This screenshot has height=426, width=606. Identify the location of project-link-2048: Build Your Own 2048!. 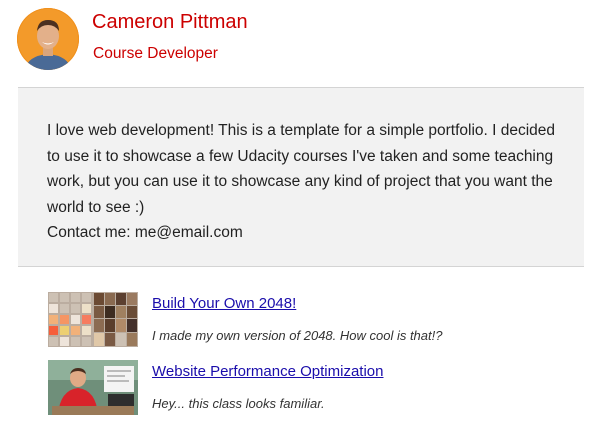
(224, 303).